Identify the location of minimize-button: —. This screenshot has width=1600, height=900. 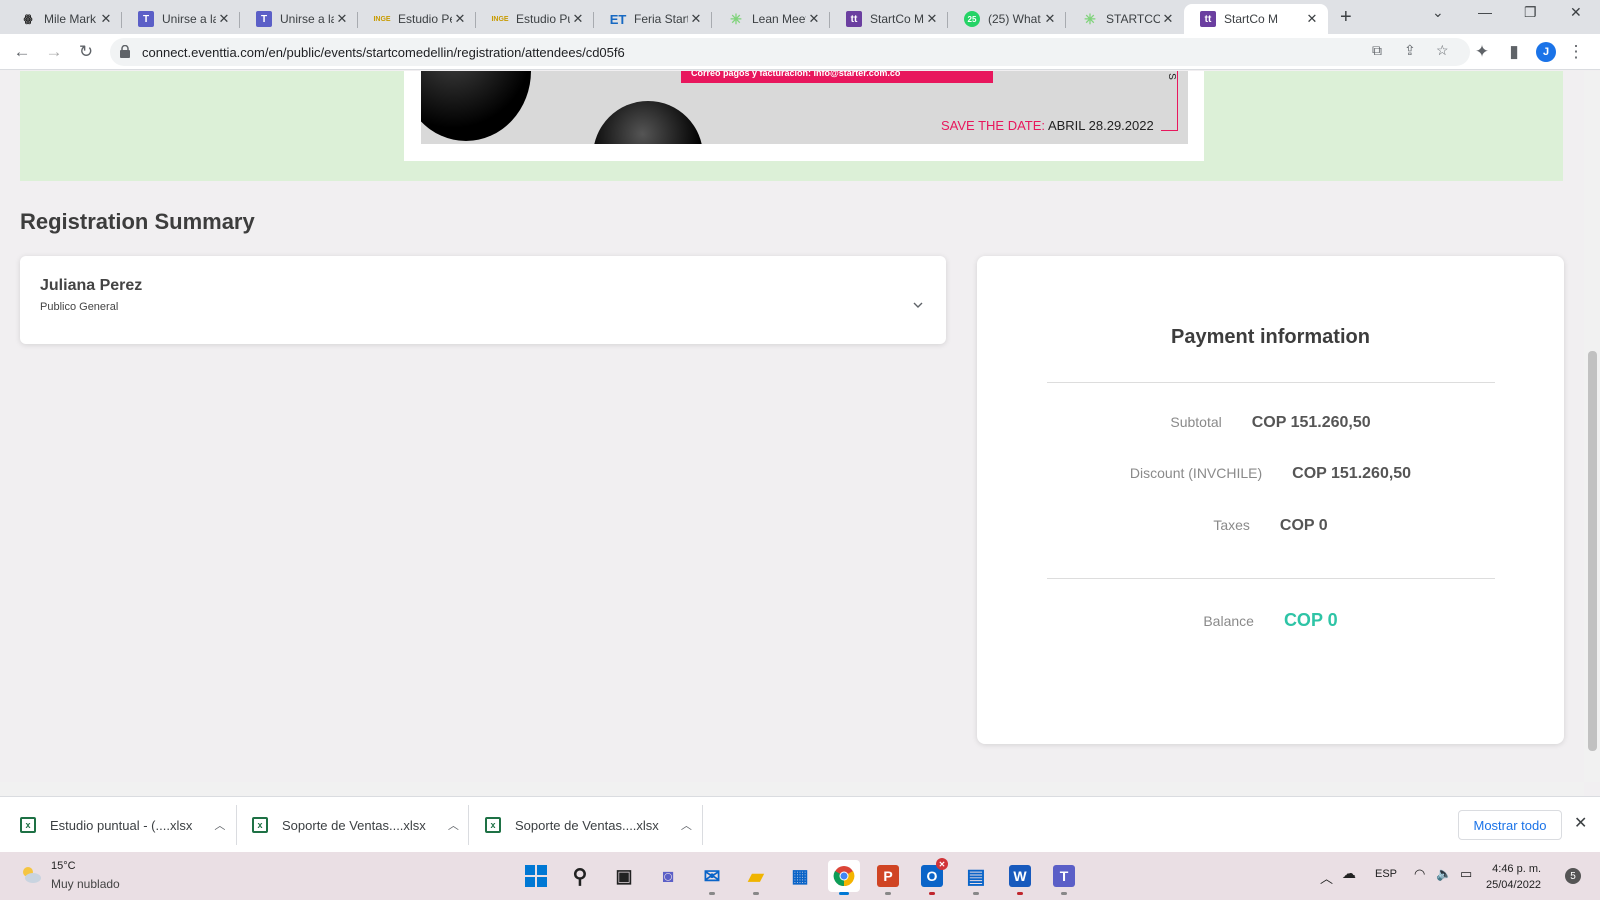
(1485, 12).